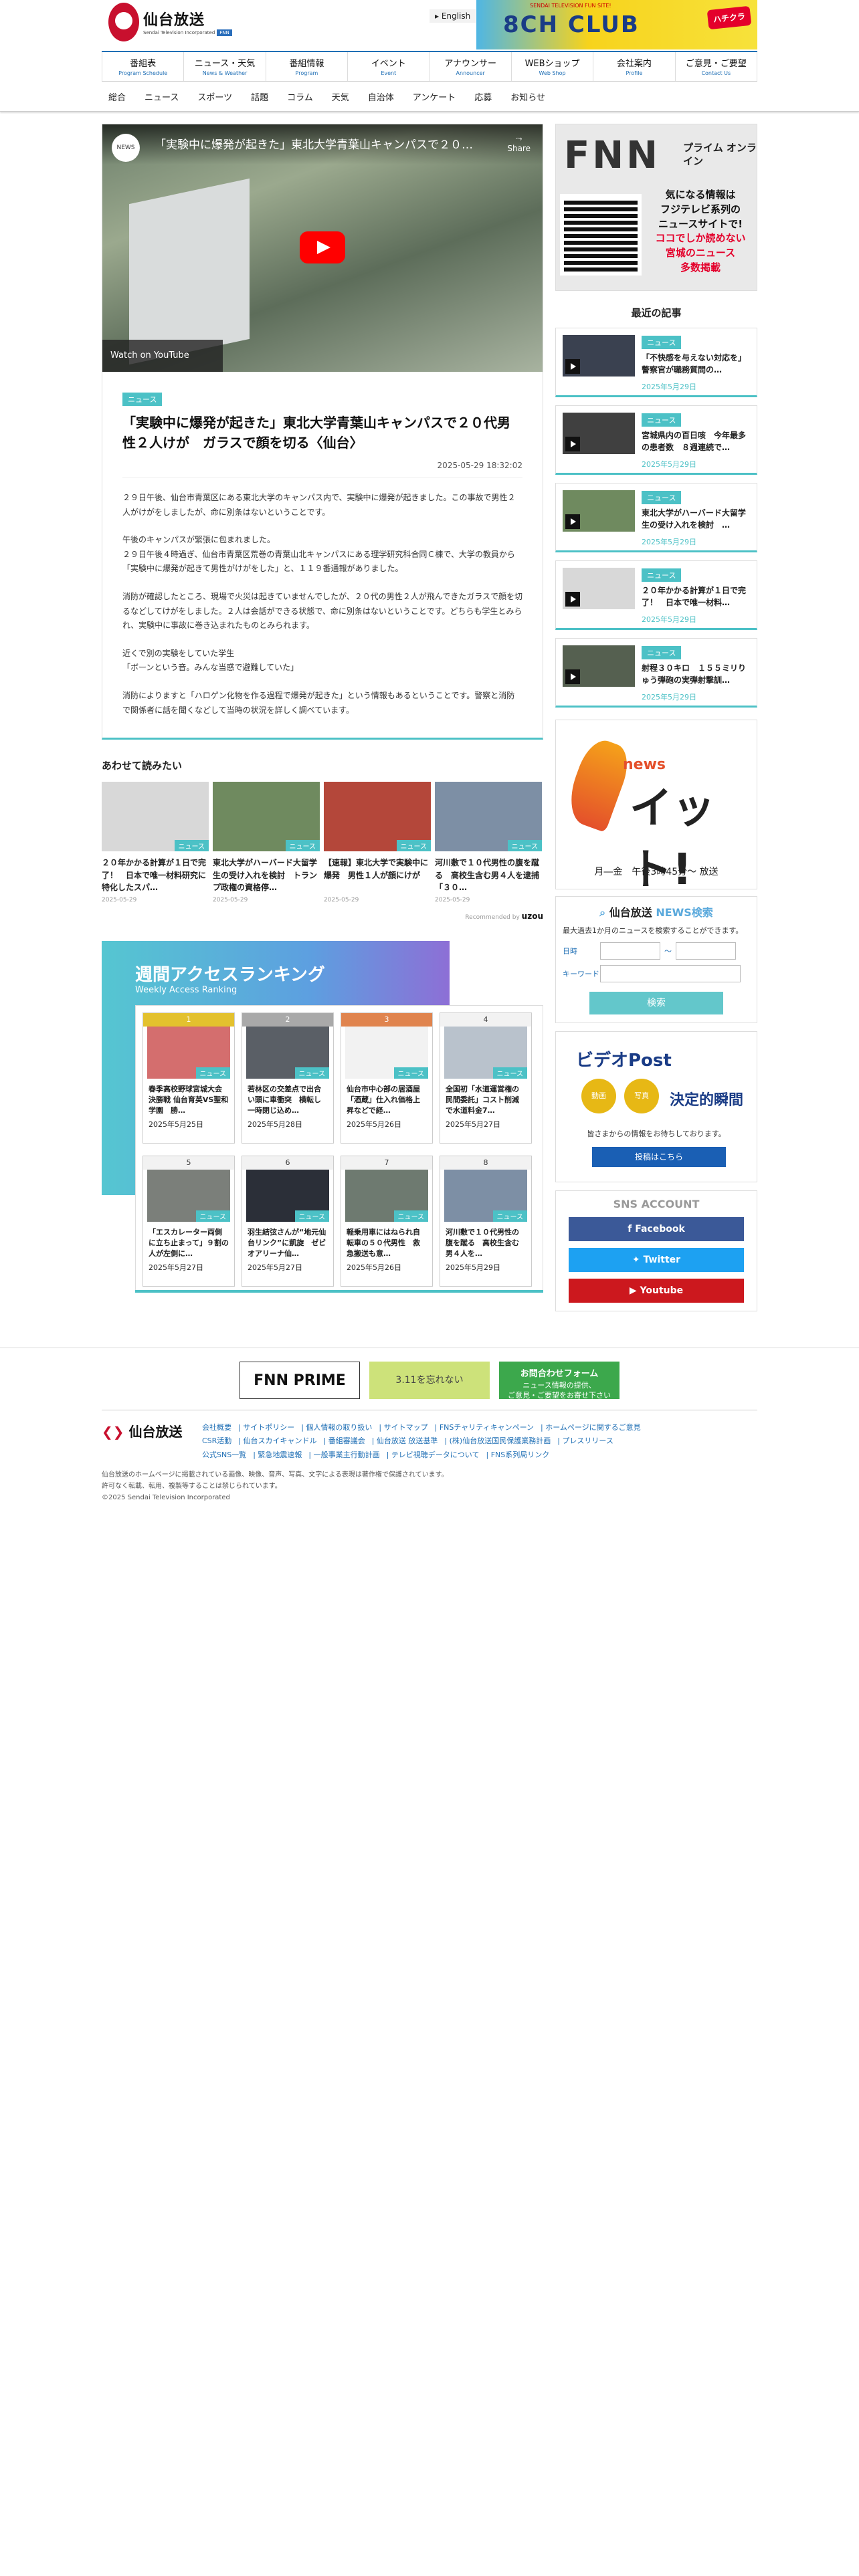  I want to click on footer-link: CSR活動, so click(216, 1440).